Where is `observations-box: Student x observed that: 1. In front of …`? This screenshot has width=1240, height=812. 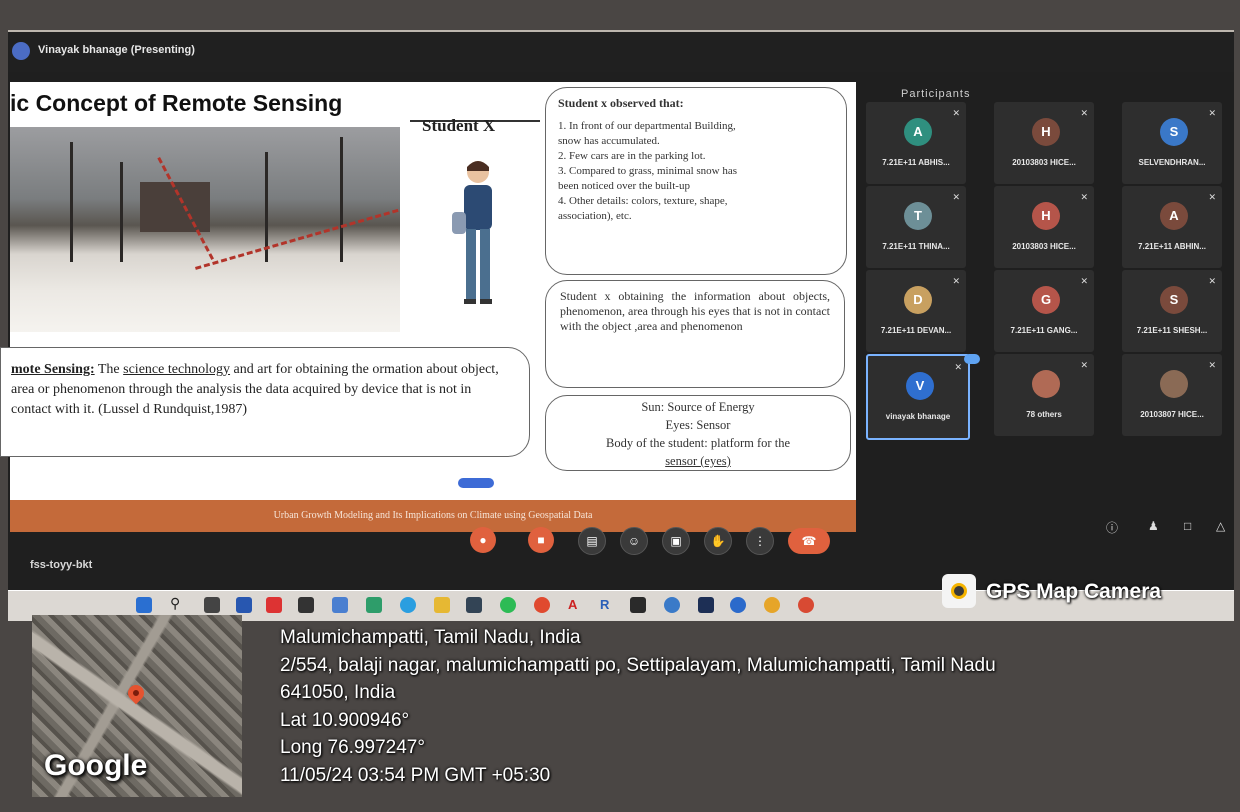
observations-box: Student x observed that: 1. In front of … is located at coordinates (696, 181).